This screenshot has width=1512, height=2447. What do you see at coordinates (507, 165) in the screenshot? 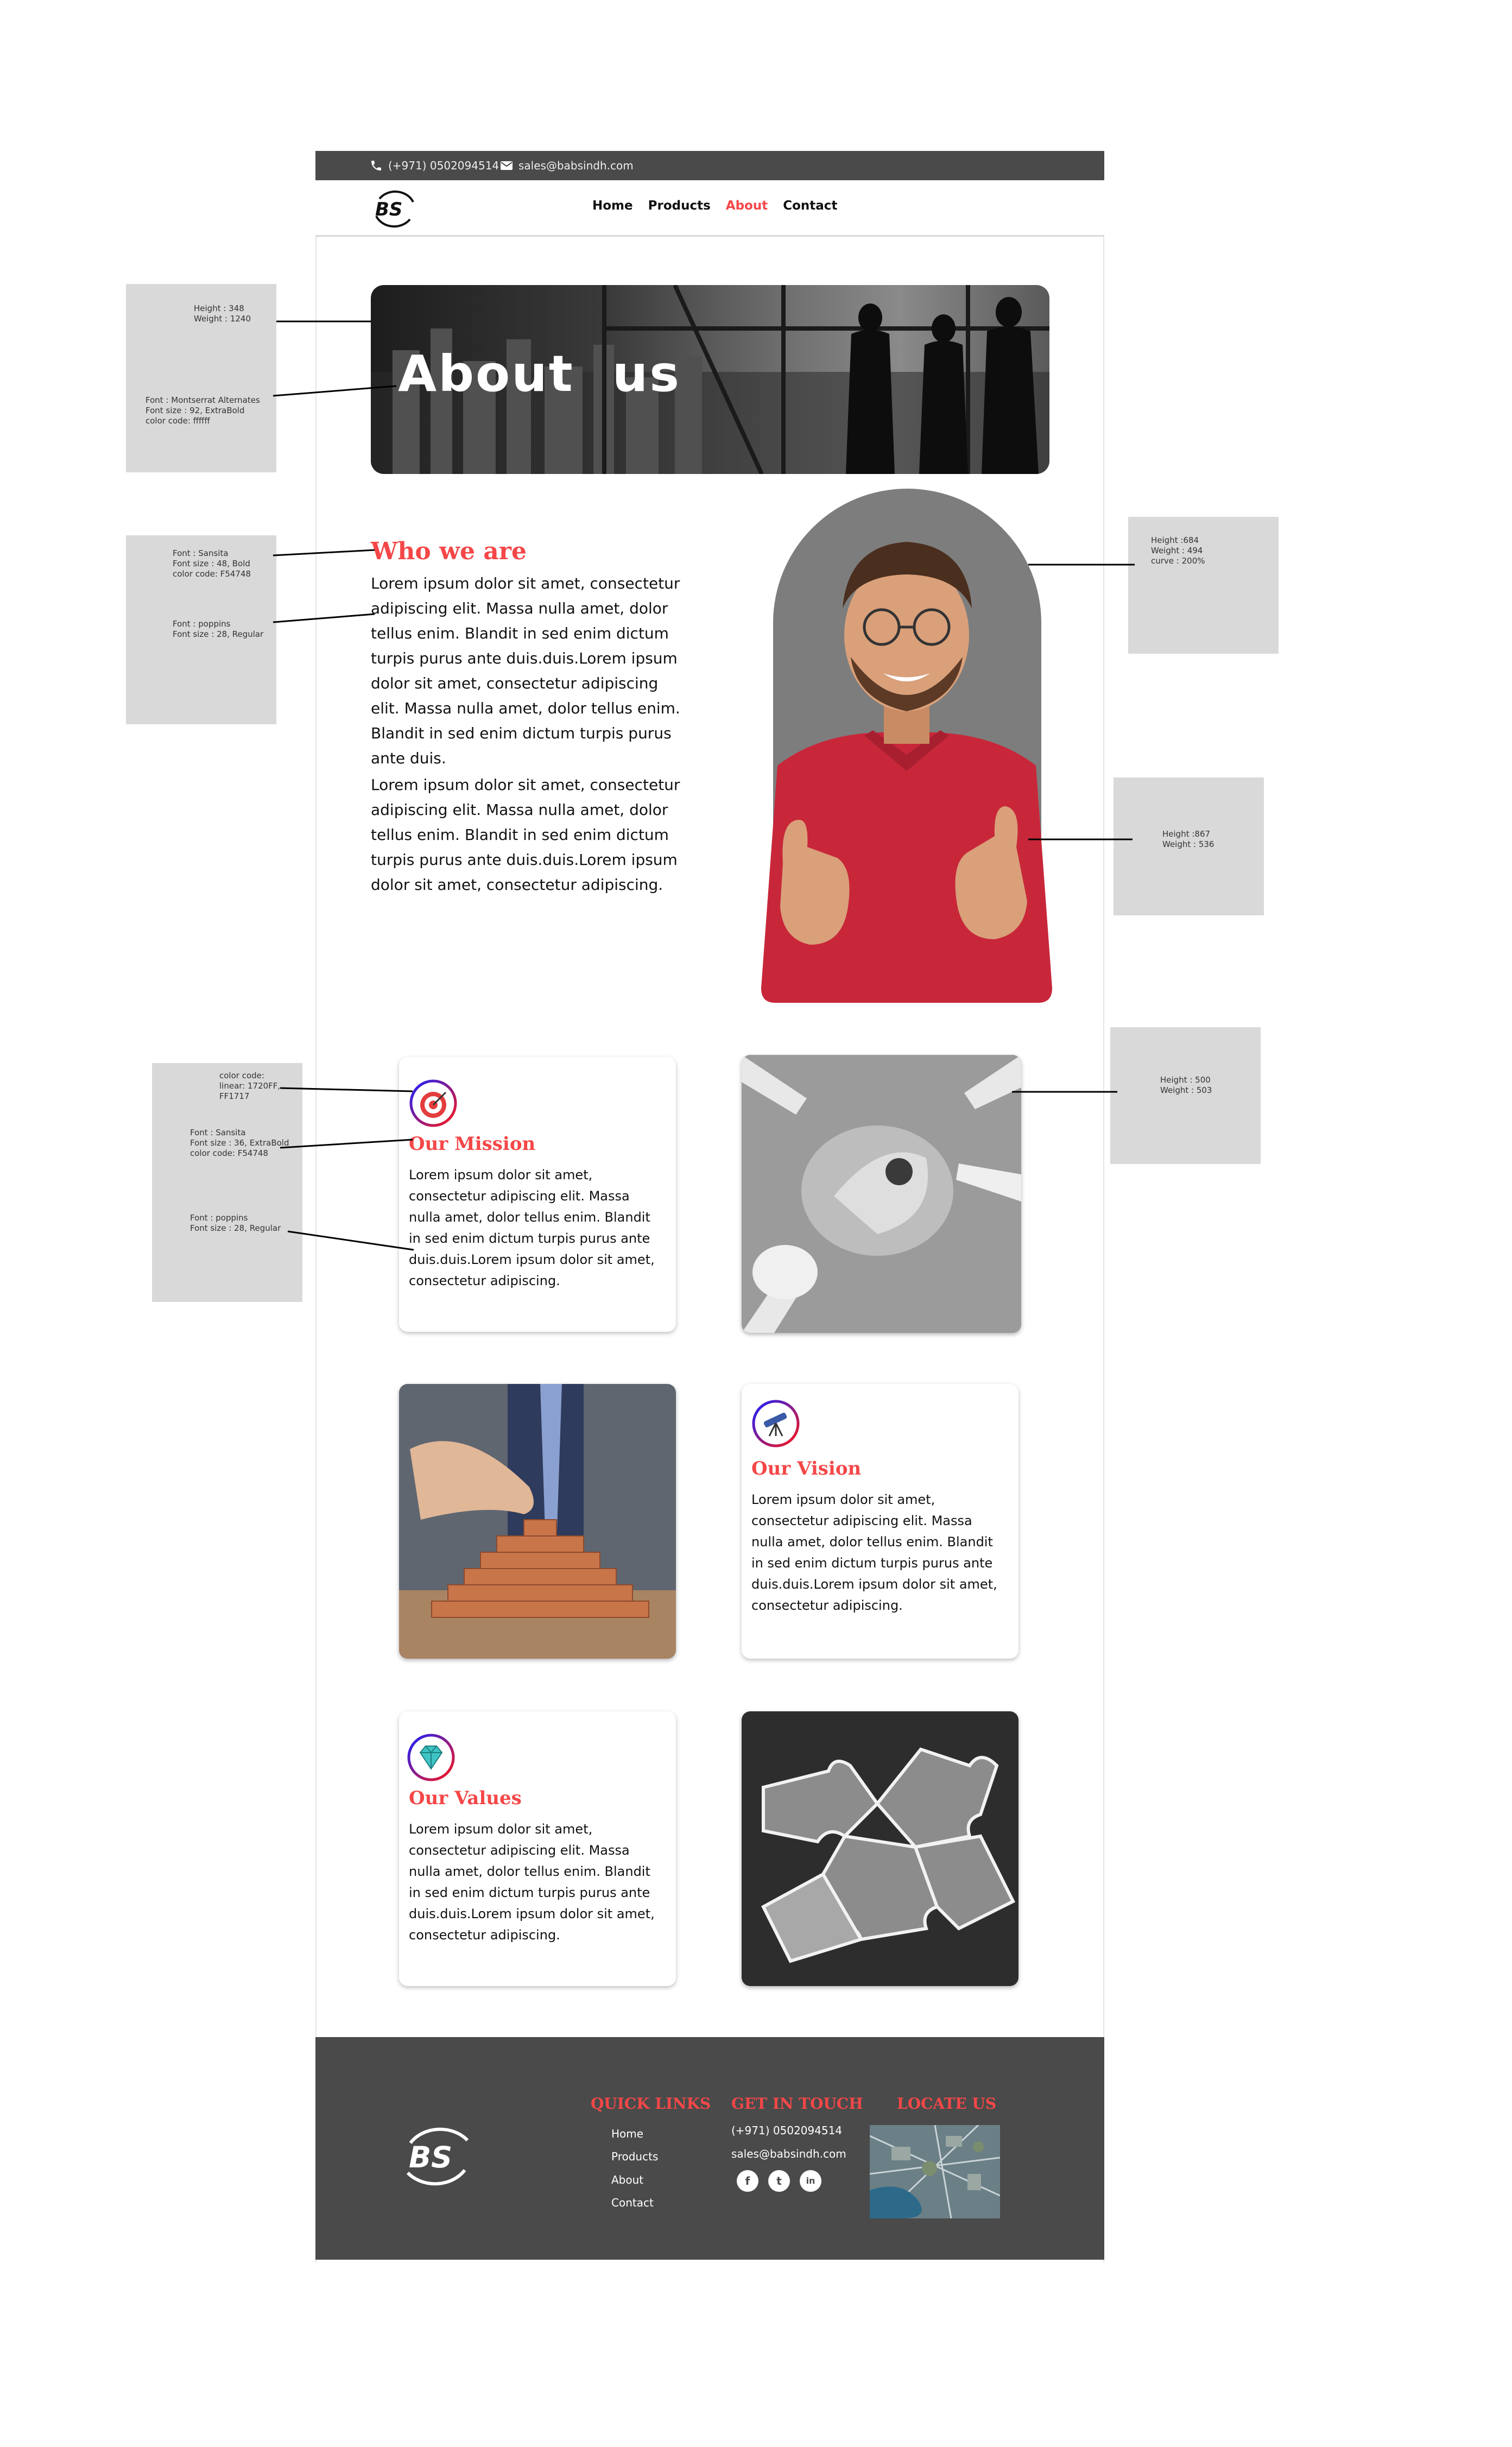
I see `mail-icon` at bounding box center [507, 165].